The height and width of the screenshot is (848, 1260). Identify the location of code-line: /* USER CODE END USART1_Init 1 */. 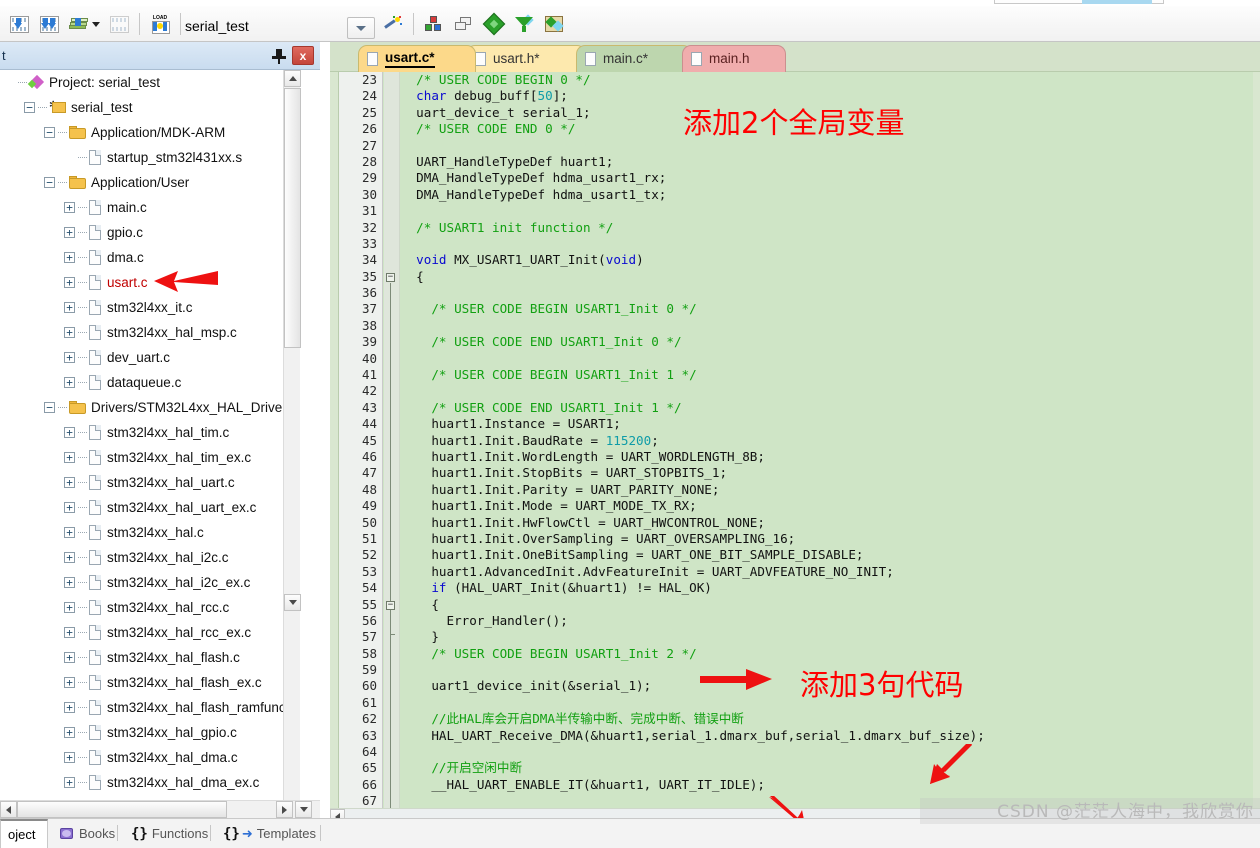
(827, 408).